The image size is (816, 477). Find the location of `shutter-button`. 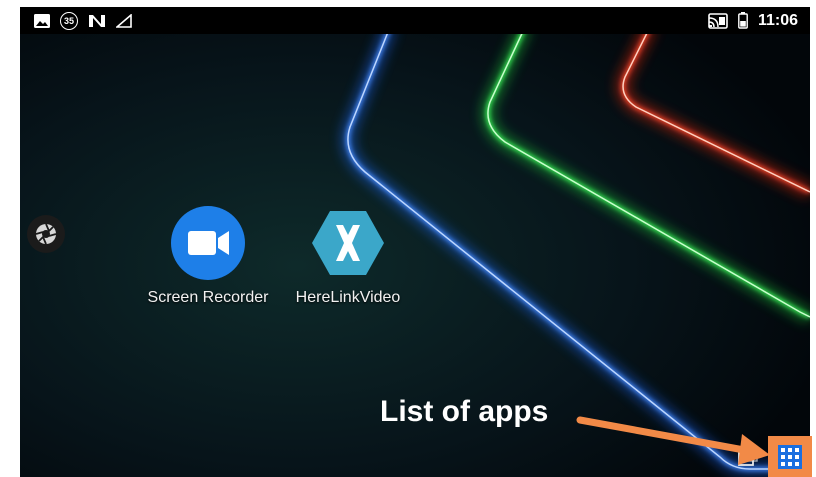

shutter-button is located at coordinates (46, 234).